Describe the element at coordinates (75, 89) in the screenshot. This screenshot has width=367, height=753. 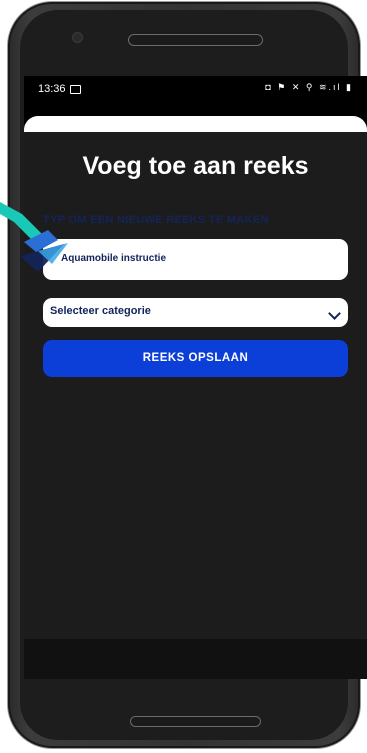
I see `image-notification-icon` at that location.